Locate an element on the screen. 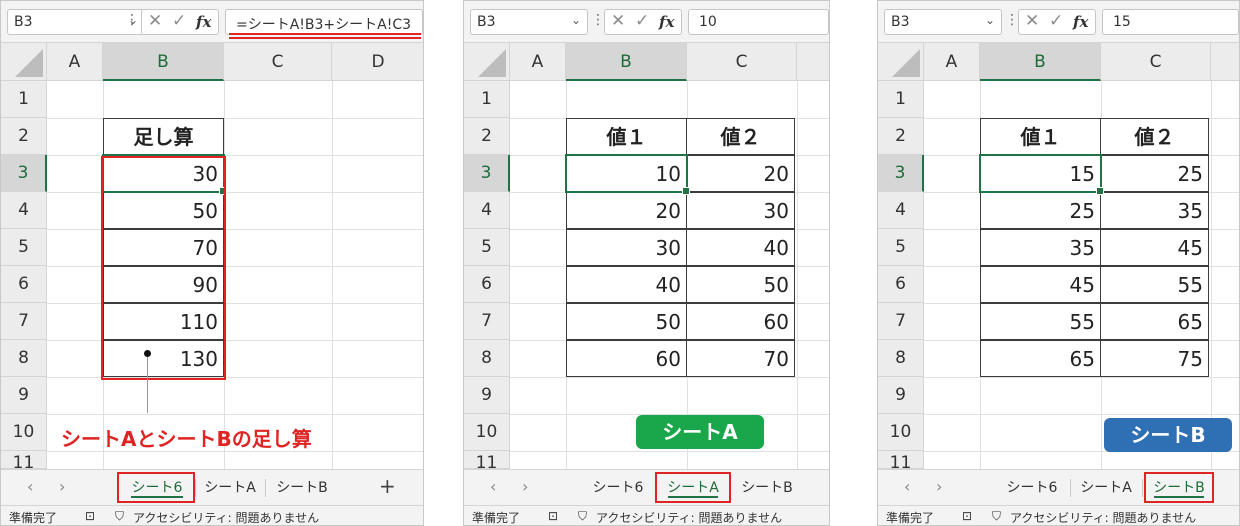  formula-input: =シートA!B3+シートA!C3 is located at coordinates (324, 22).